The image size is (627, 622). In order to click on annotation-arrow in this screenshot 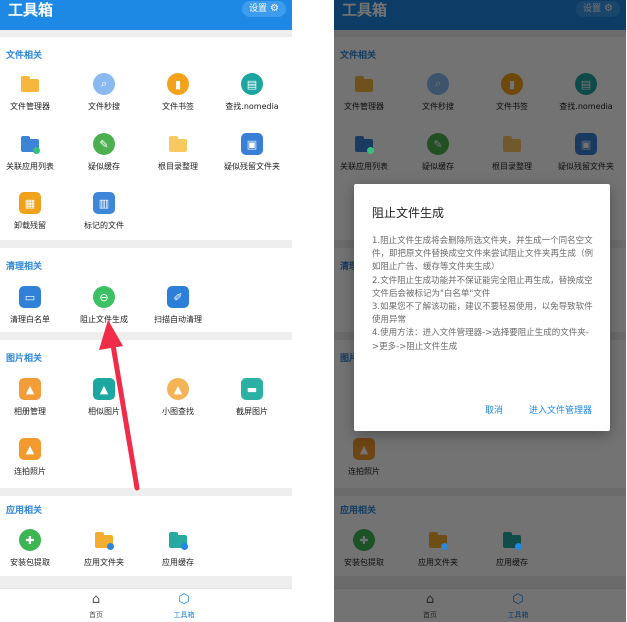, I will do `click(119, 405)`.